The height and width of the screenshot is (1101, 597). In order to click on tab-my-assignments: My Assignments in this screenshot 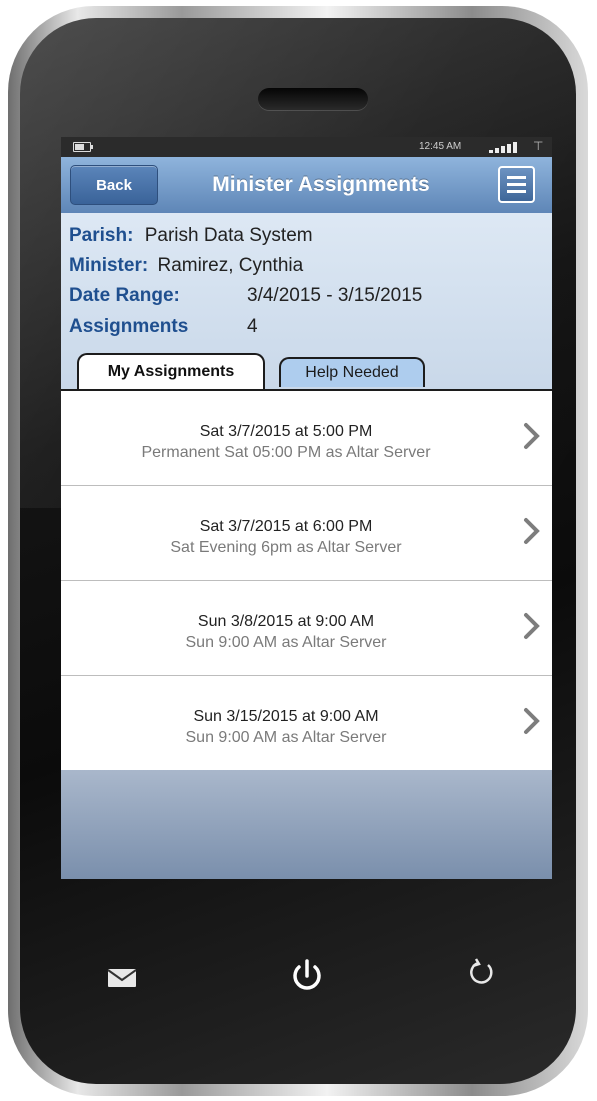, I will do `click(171, 371)`.